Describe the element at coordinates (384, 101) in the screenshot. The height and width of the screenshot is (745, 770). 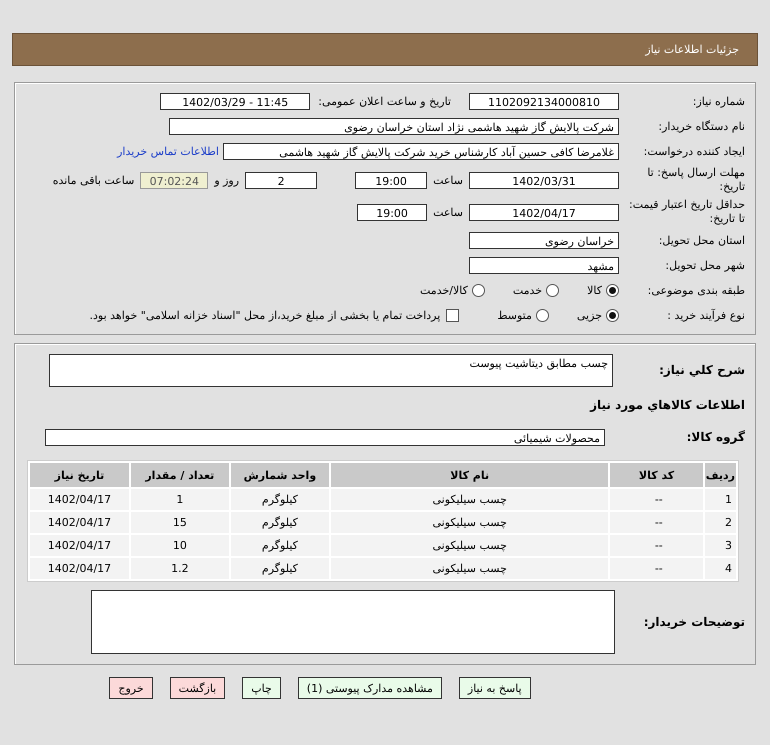
I see `field-label: تاریخ و ساعت اعلان عمومی:` at that location.